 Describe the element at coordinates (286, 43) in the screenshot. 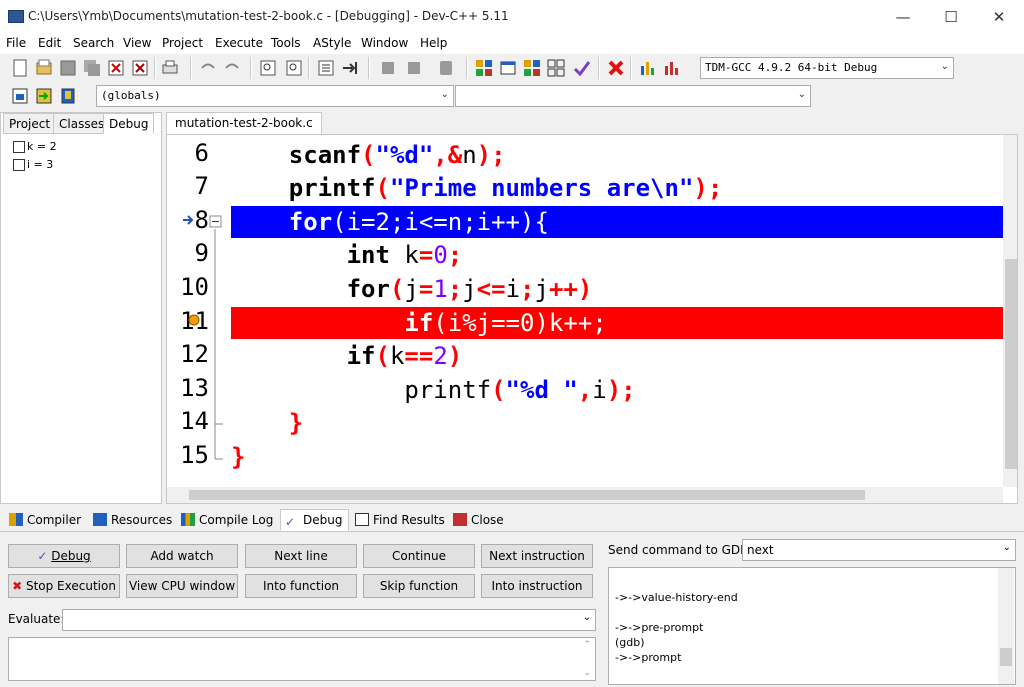

I see `menu-tools: Tools` at that location.